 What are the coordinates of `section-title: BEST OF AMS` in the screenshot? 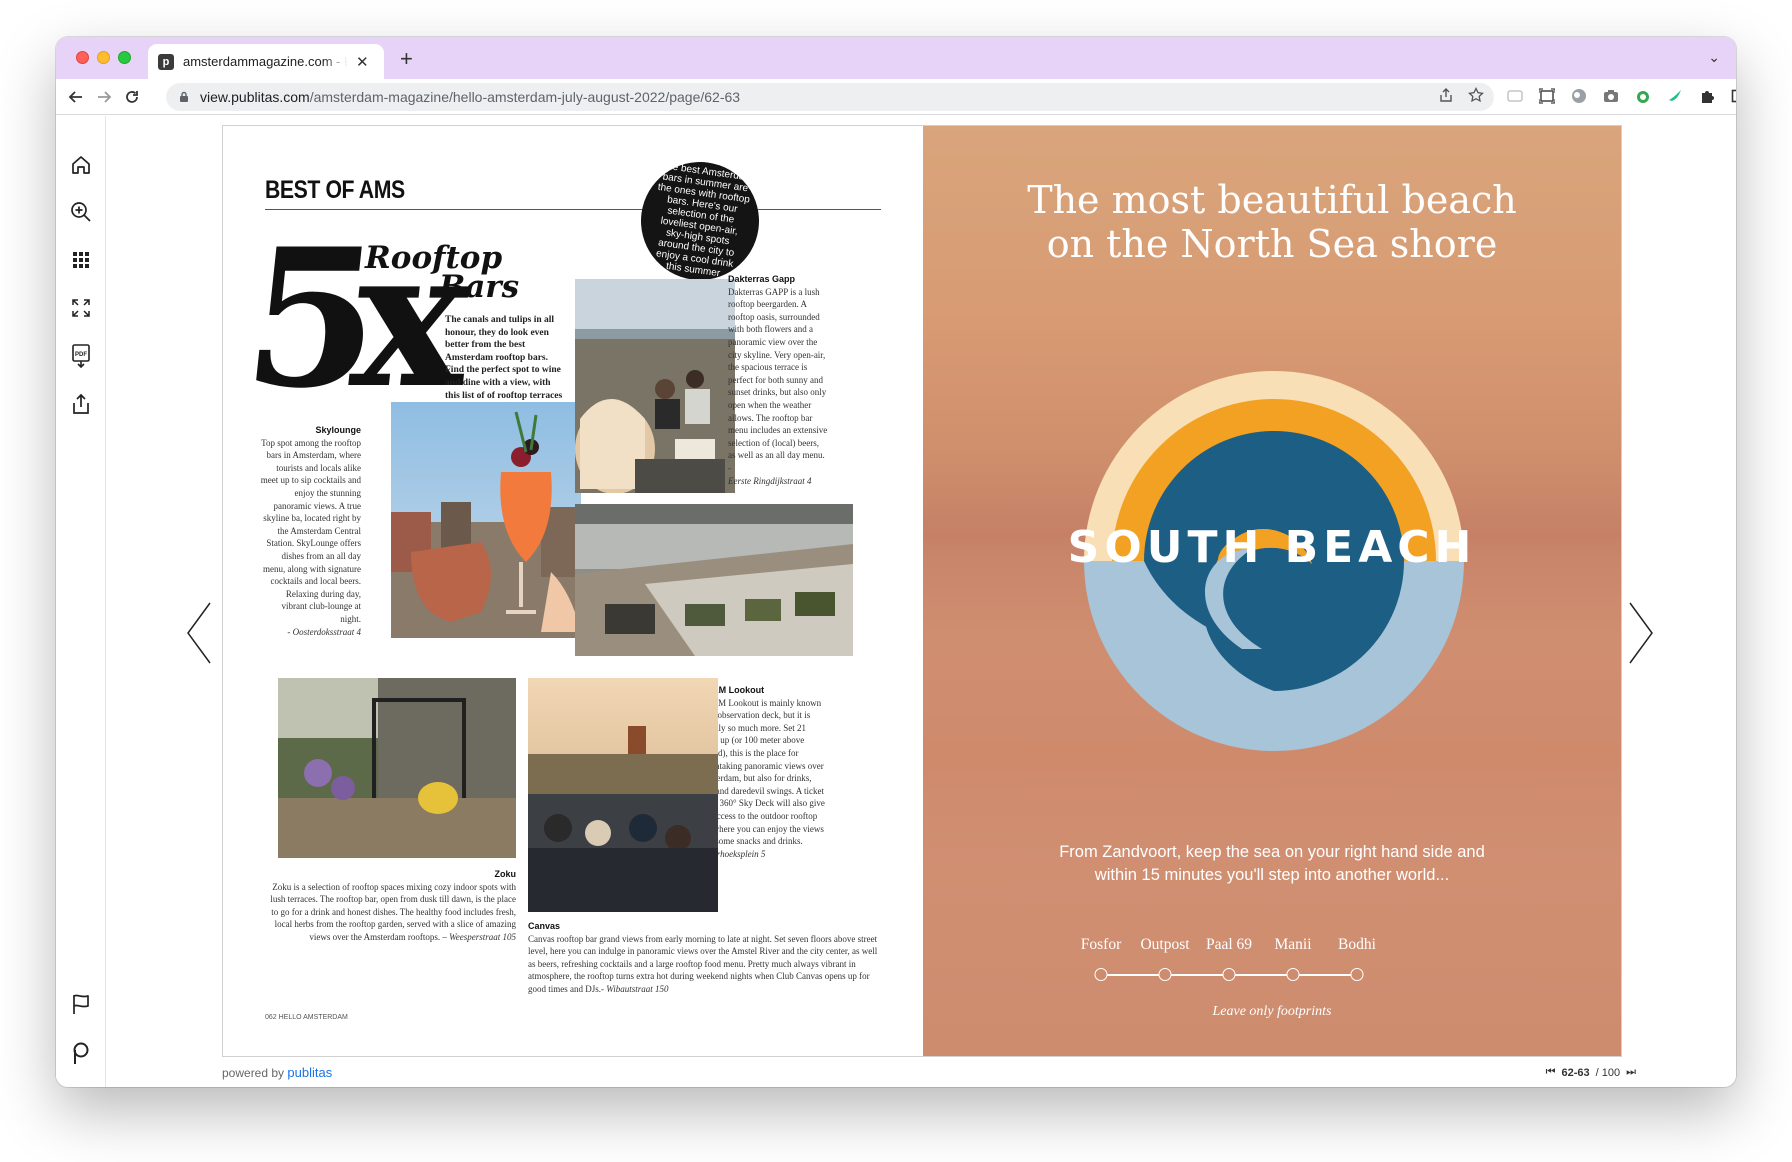 It's located at (335, 190).